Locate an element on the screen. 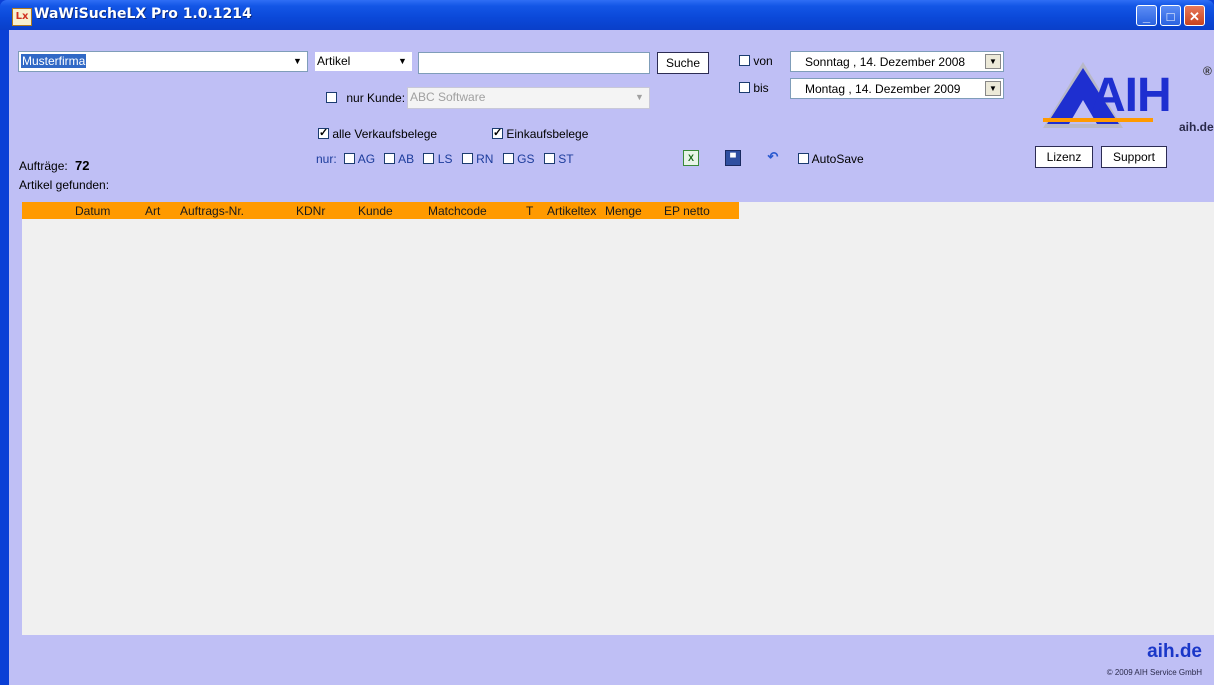 The image size is (1214, 685). company-value: Musterfirma is located at coordinates (54, 61).